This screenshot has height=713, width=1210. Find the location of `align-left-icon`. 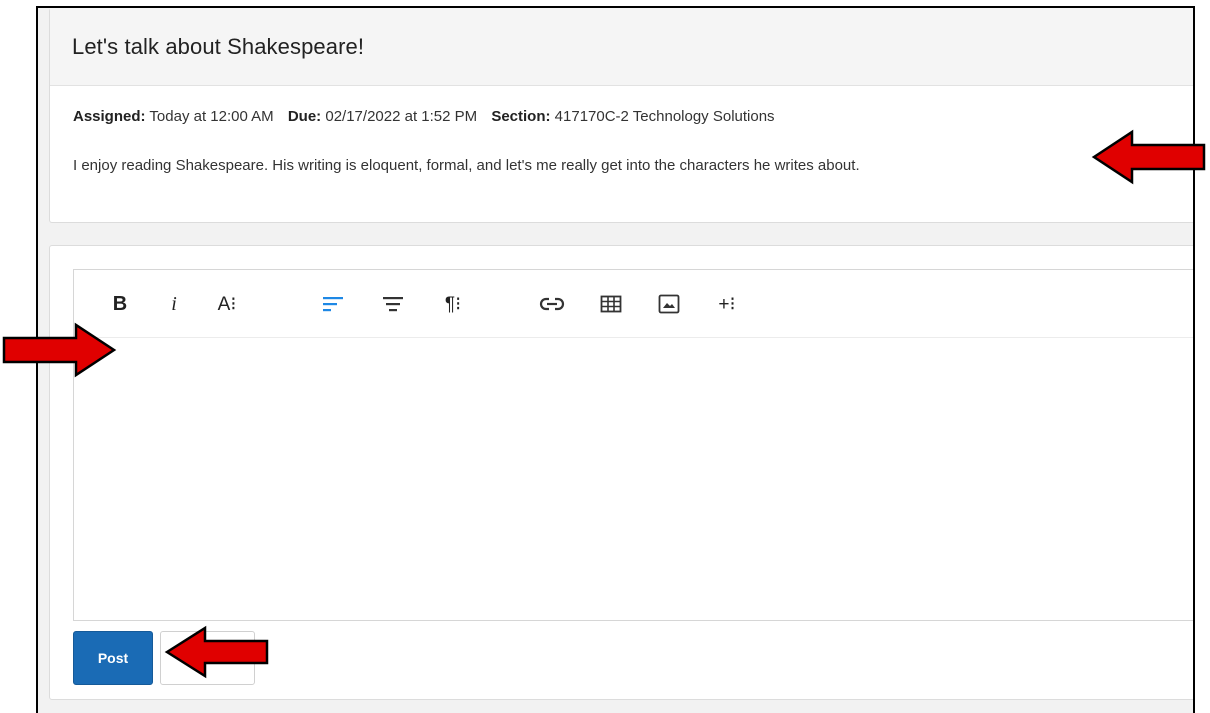

align-left-icon is located at coordinates (333, 304).